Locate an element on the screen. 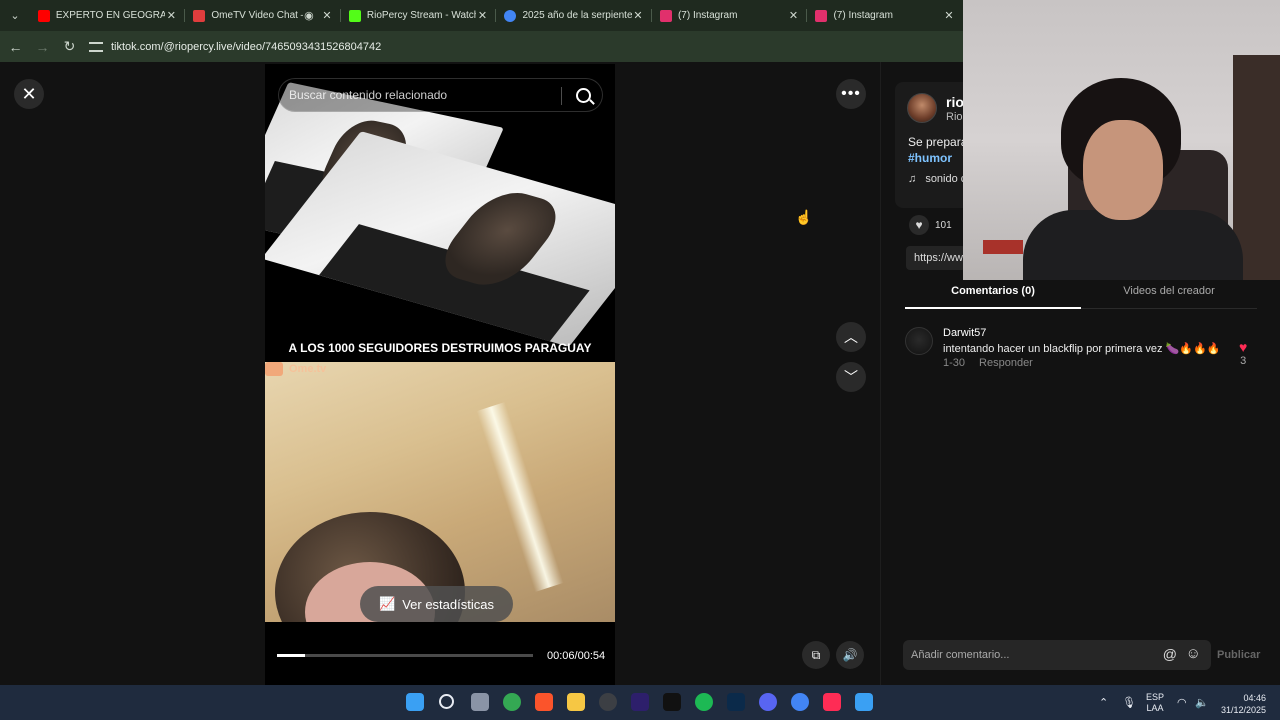 This screenshot has width=1280, height=720. notepad-icon is located at coordinates (864, 702).